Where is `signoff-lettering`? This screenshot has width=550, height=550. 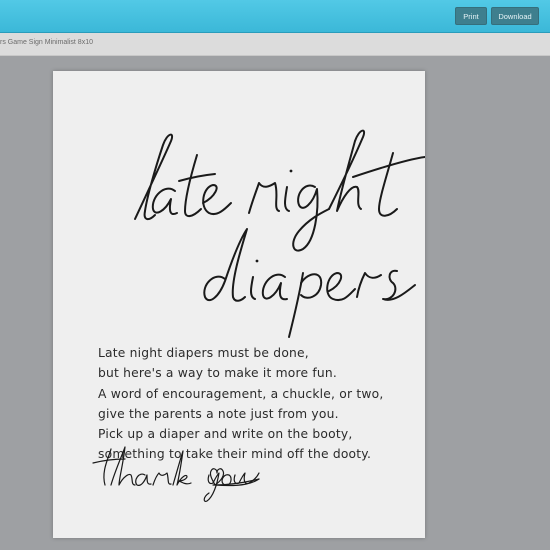 signoff-lettering is located at coordinates (176, 474).